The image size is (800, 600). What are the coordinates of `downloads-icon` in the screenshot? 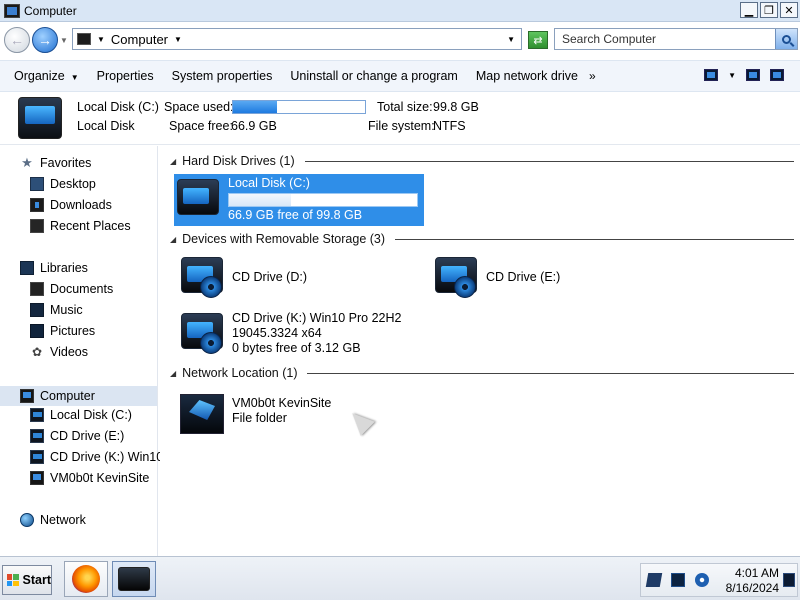 It's located at (37, 205).